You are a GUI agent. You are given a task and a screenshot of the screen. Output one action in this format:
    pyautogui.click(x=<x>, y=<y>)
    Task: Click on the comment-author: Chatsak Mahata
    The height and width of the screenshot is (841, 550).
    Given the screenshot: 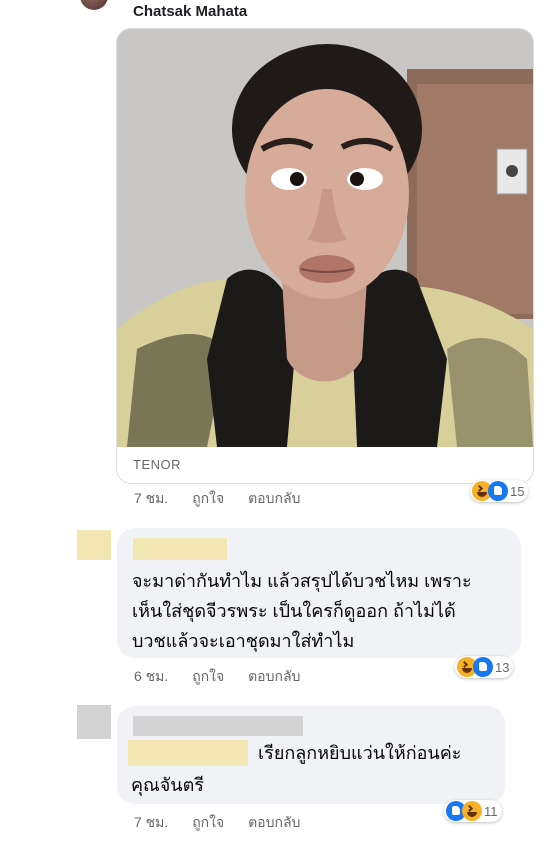 What is the action you would take?
    pyautogui.click(x=190, y=11)
    